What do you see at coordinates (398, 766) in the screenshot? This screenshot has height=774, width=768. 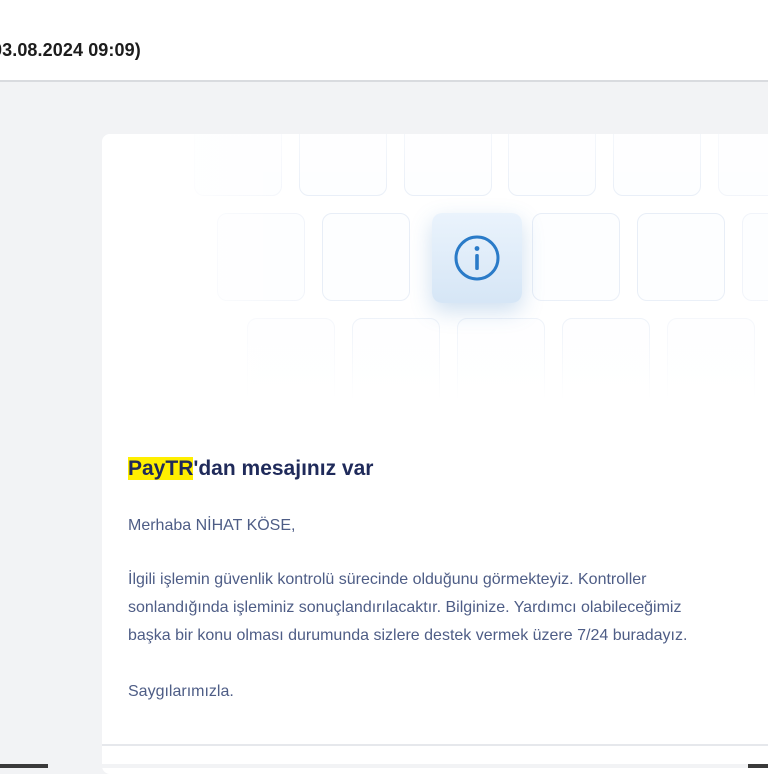 I see `scrollbar-track` at bounding box center [398, 766].